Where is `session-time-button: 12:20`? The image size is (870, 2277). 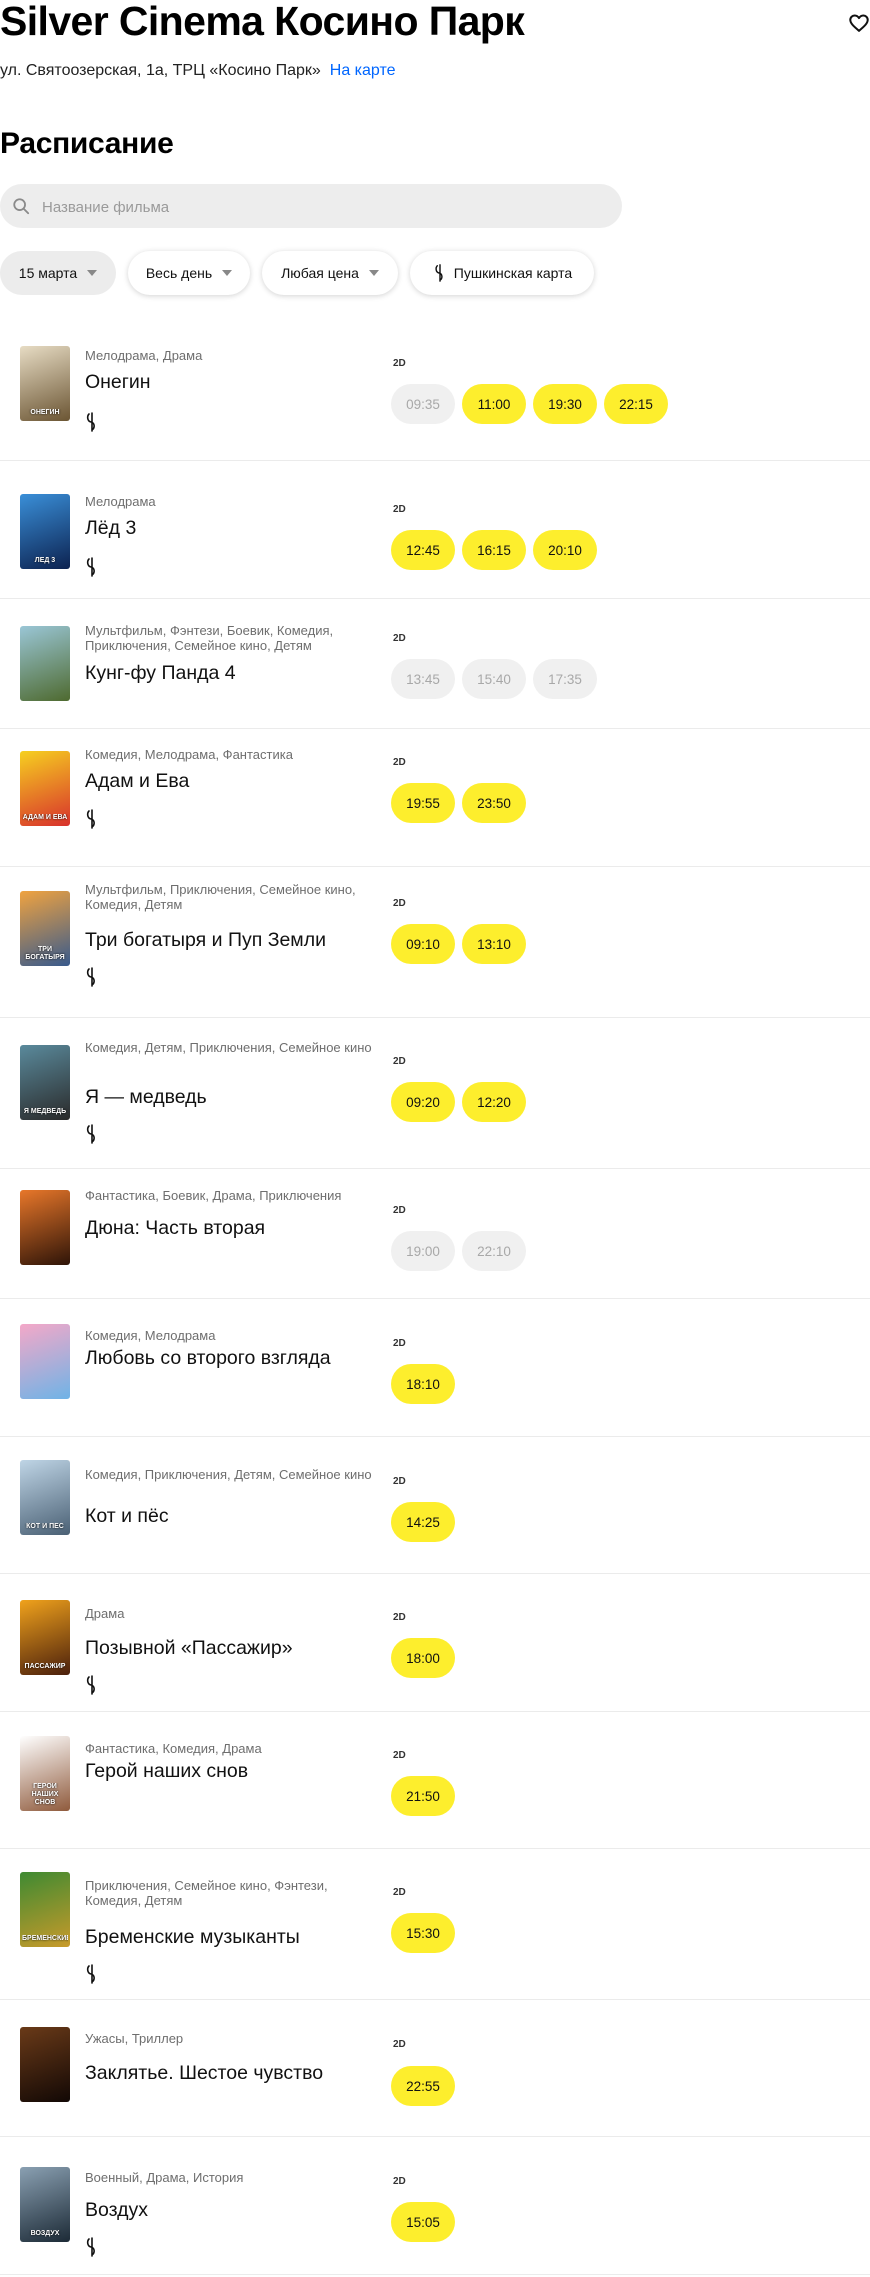 session-time-button: 12:20 is located at coordinates (494, 1102).